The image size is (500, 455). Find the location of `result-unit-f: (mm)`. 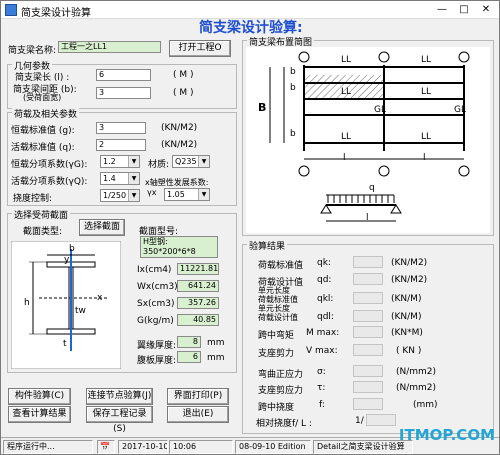

result-unit-f: (mm) is located at coordinates (425, 405).